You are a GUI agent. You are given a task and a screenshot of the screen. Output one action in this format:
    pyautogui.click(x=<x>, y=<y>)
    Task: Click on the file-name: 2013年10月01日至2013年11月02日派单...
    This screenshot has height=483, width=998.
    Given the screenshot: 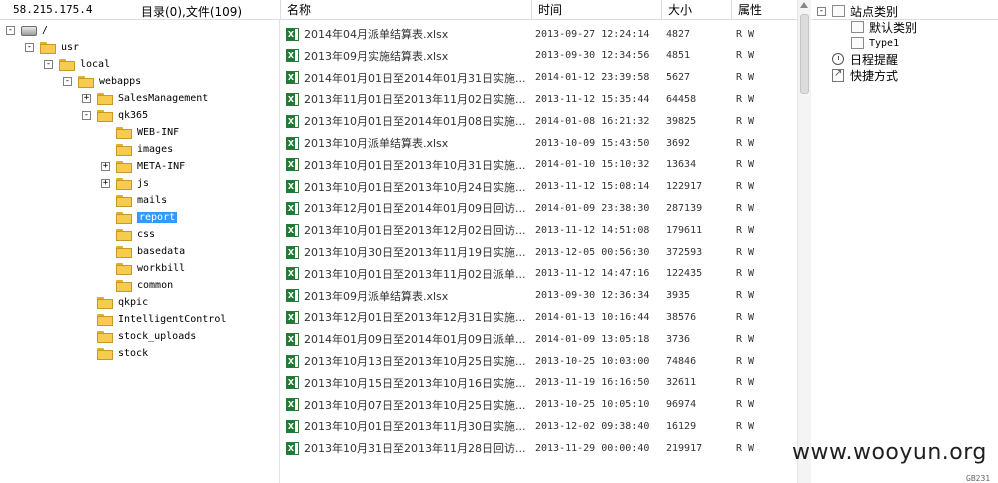 What is the action you would take?
    pyautogui.click(x=415, y=274)
    